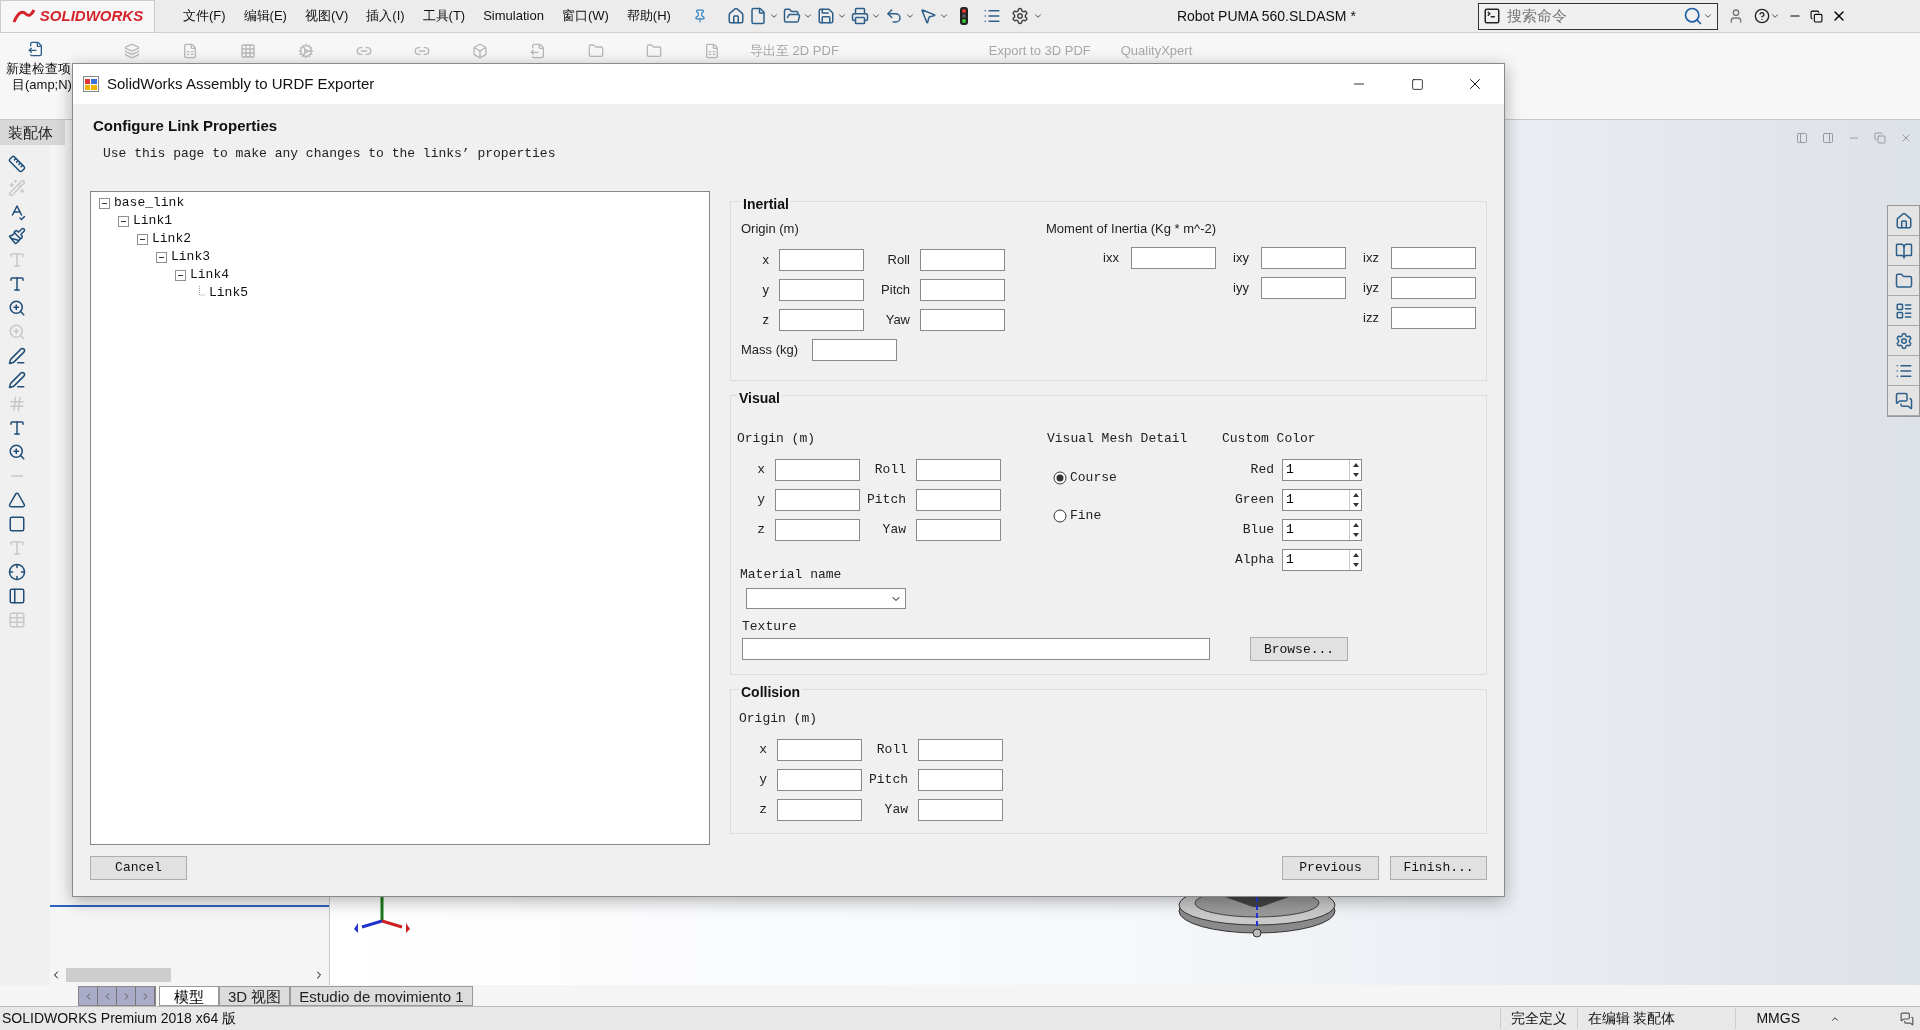 The image size is (1920, 1030). Describe the element at coordinates (859, 16) in the screenshot. I see `print-icon` at that location.